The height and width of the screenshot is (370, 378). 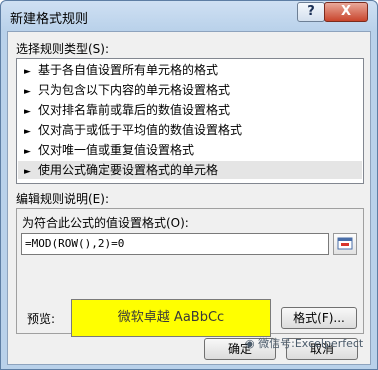 What do you see at coordinates (311, 12) in the screenshot?
I see `help-button: ?` at bounding box center [311, 12].